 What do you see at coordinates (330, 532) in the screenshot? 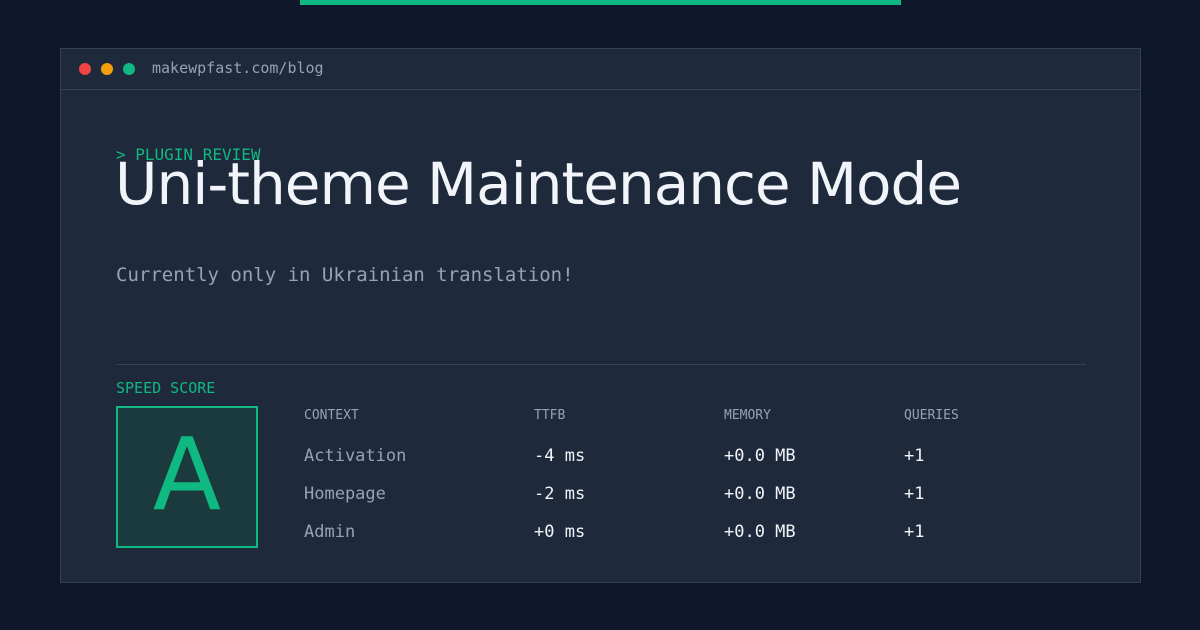
I see `row-context: Admin` at bounding box center [330, 532].